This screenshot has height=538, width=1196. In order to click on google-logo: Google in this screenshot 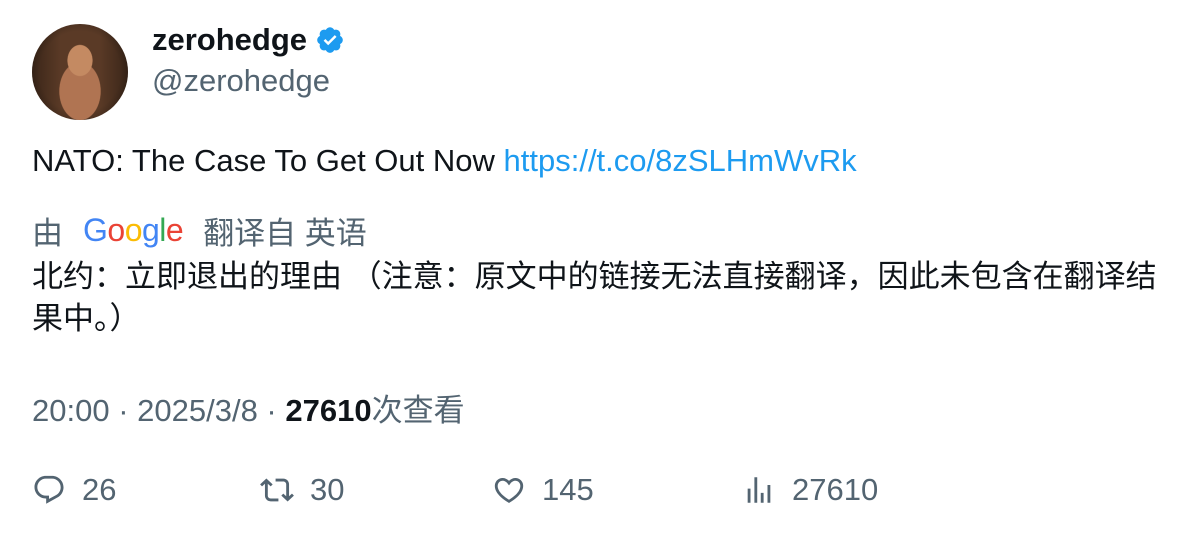, I will do `click(133, 230)`.